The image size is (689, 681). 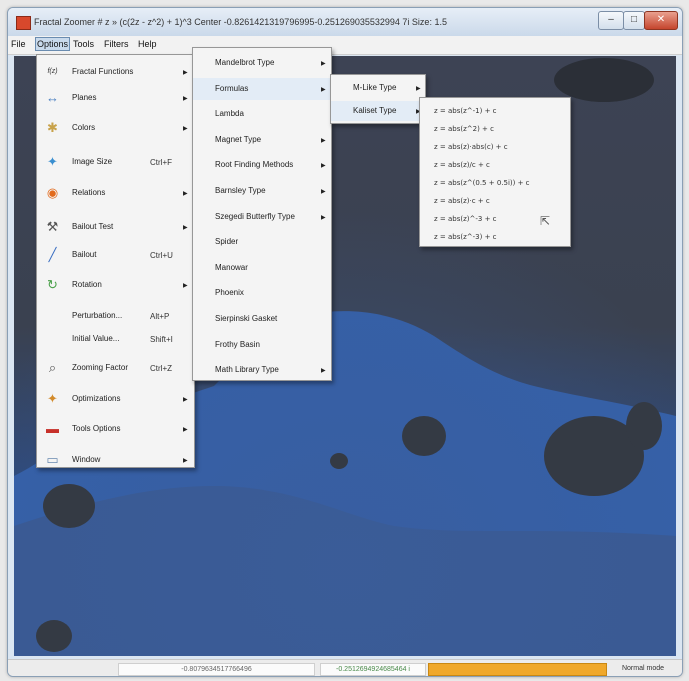 What do you see at coordinates (345, 45) in the screenshot?
I see `menu-bar: File Options Tools Filters Help` at bounding box center [345, 45].